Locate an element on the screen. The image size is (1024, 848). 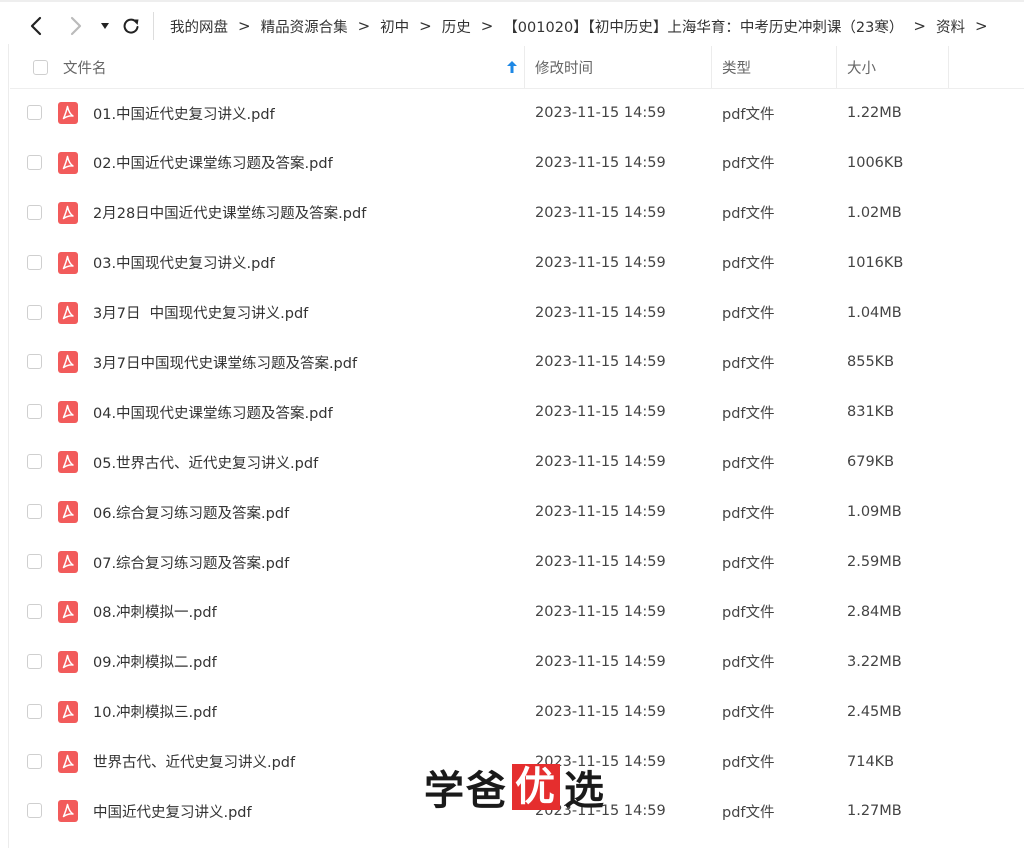
file-name: 02.中国近代史课堂练习题及答案.pdf is located at coordinates (213, 163).